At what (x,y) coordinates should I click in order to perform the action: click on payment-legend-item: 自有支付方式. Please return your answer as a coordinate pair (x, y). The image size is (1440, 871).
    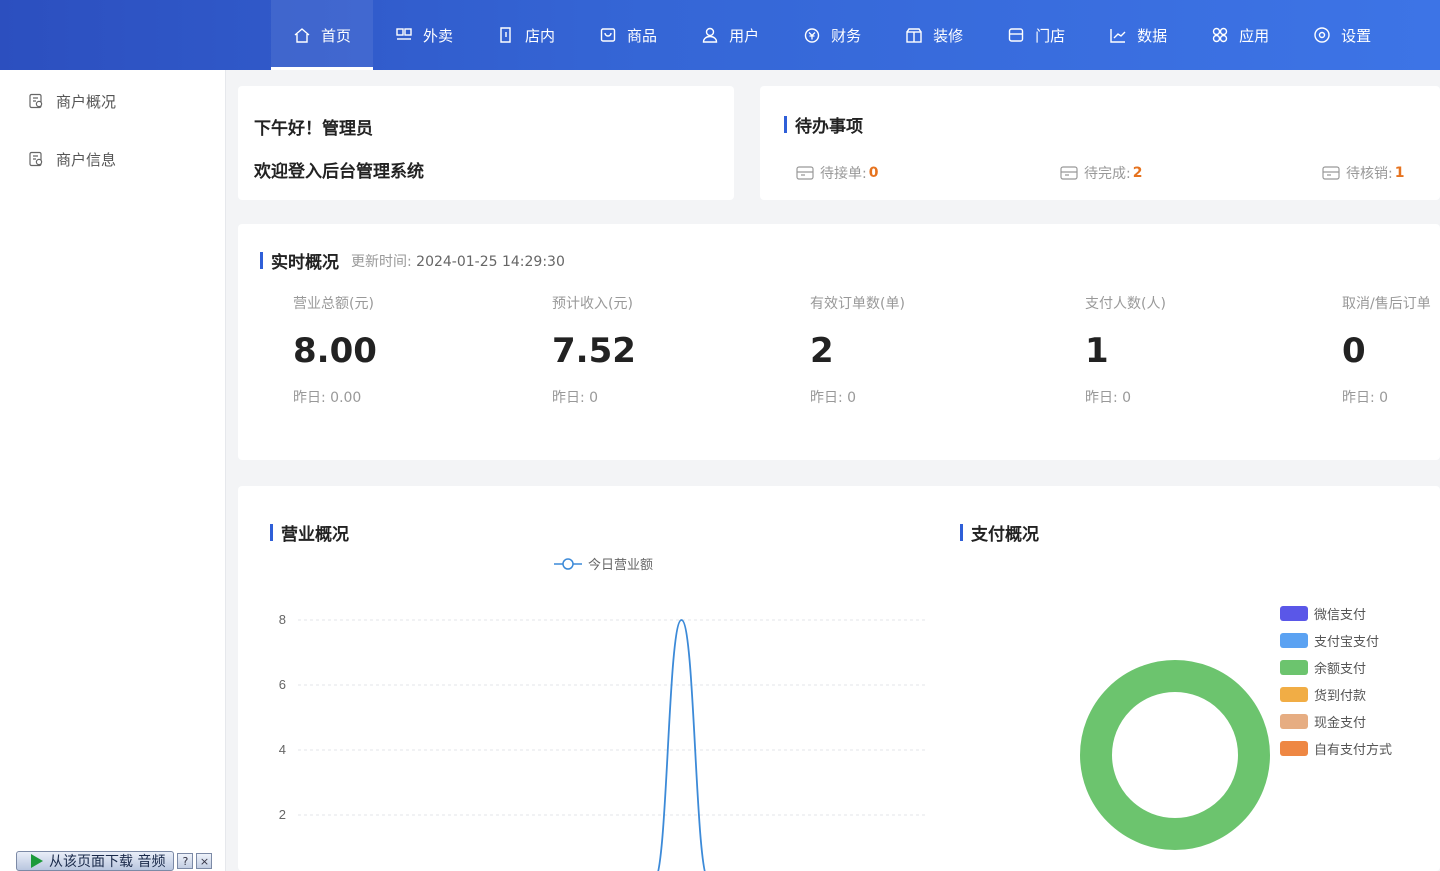
    Looking at the image, I should click on (1336, 748).